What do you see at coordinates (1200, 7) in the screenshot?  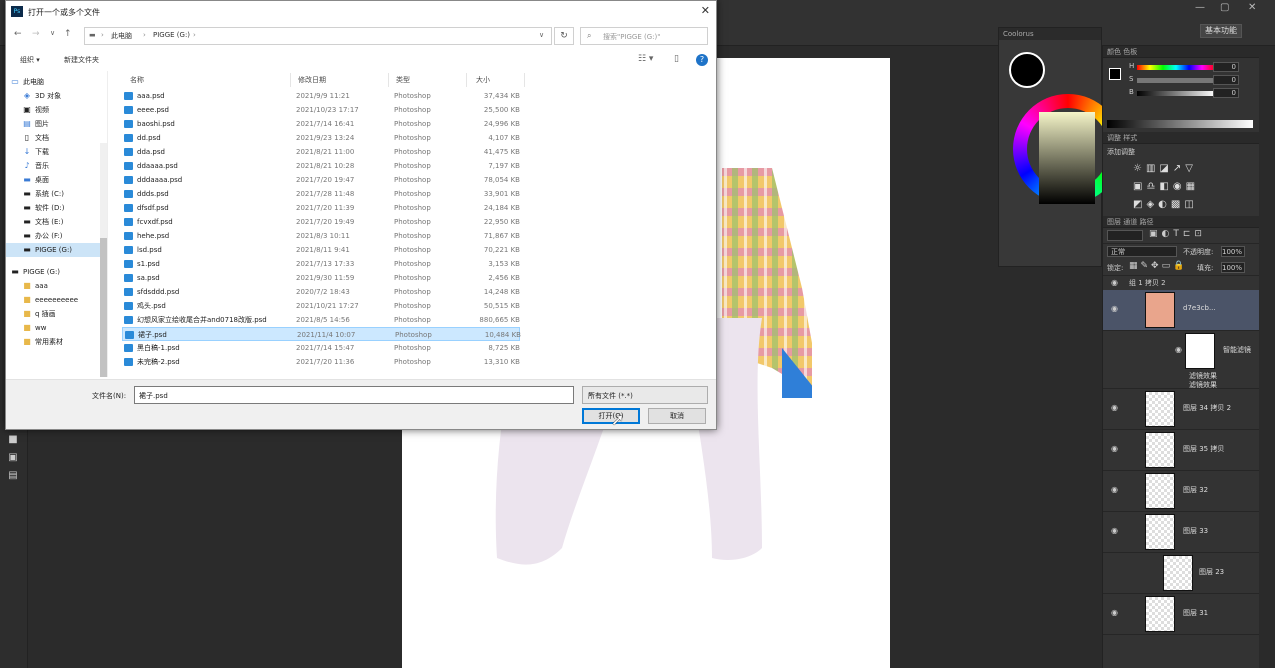 I see `minimize-icon: —` at bounding box center [1200, 7].